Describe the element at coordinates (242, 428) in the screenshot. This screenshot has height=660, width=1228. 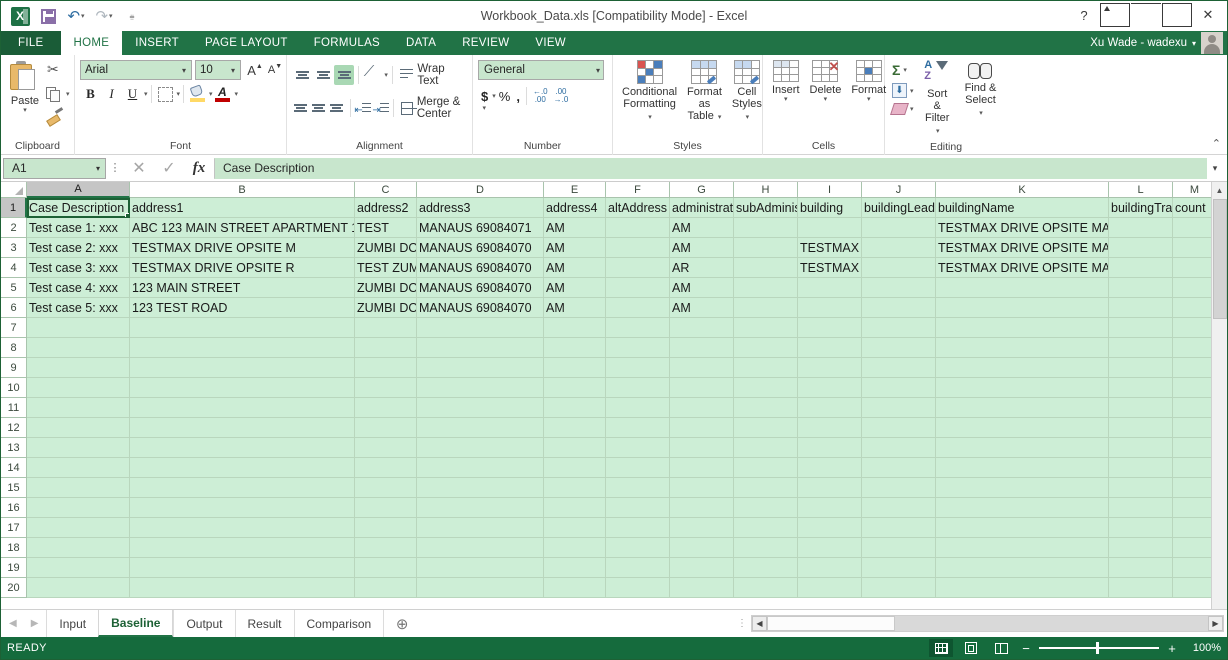
I see `cell-B12` at that location.